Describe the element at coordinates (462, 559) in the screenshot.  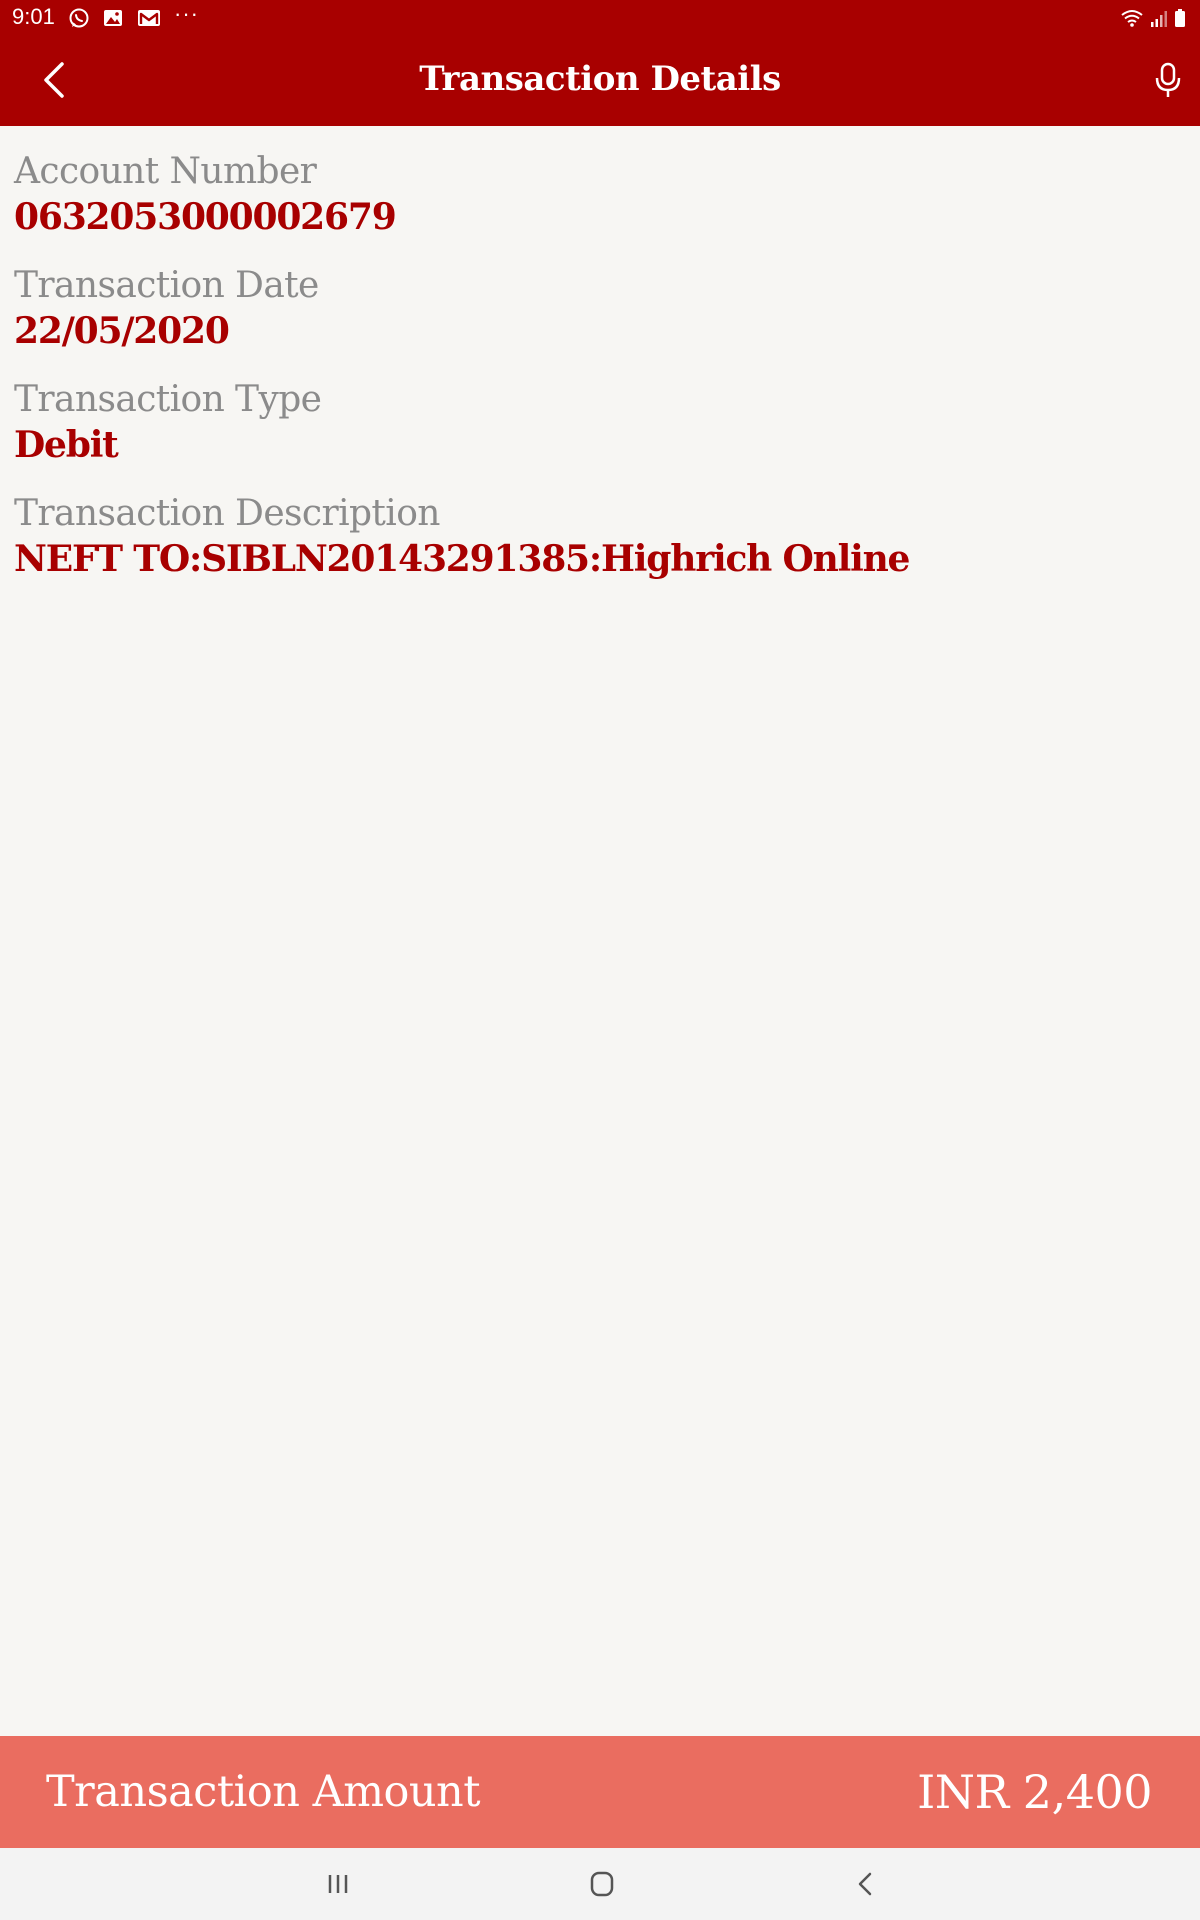
I see `transaction-description-value: NEFT TO:SIBLN20143291385:Highrich Online` at that location.